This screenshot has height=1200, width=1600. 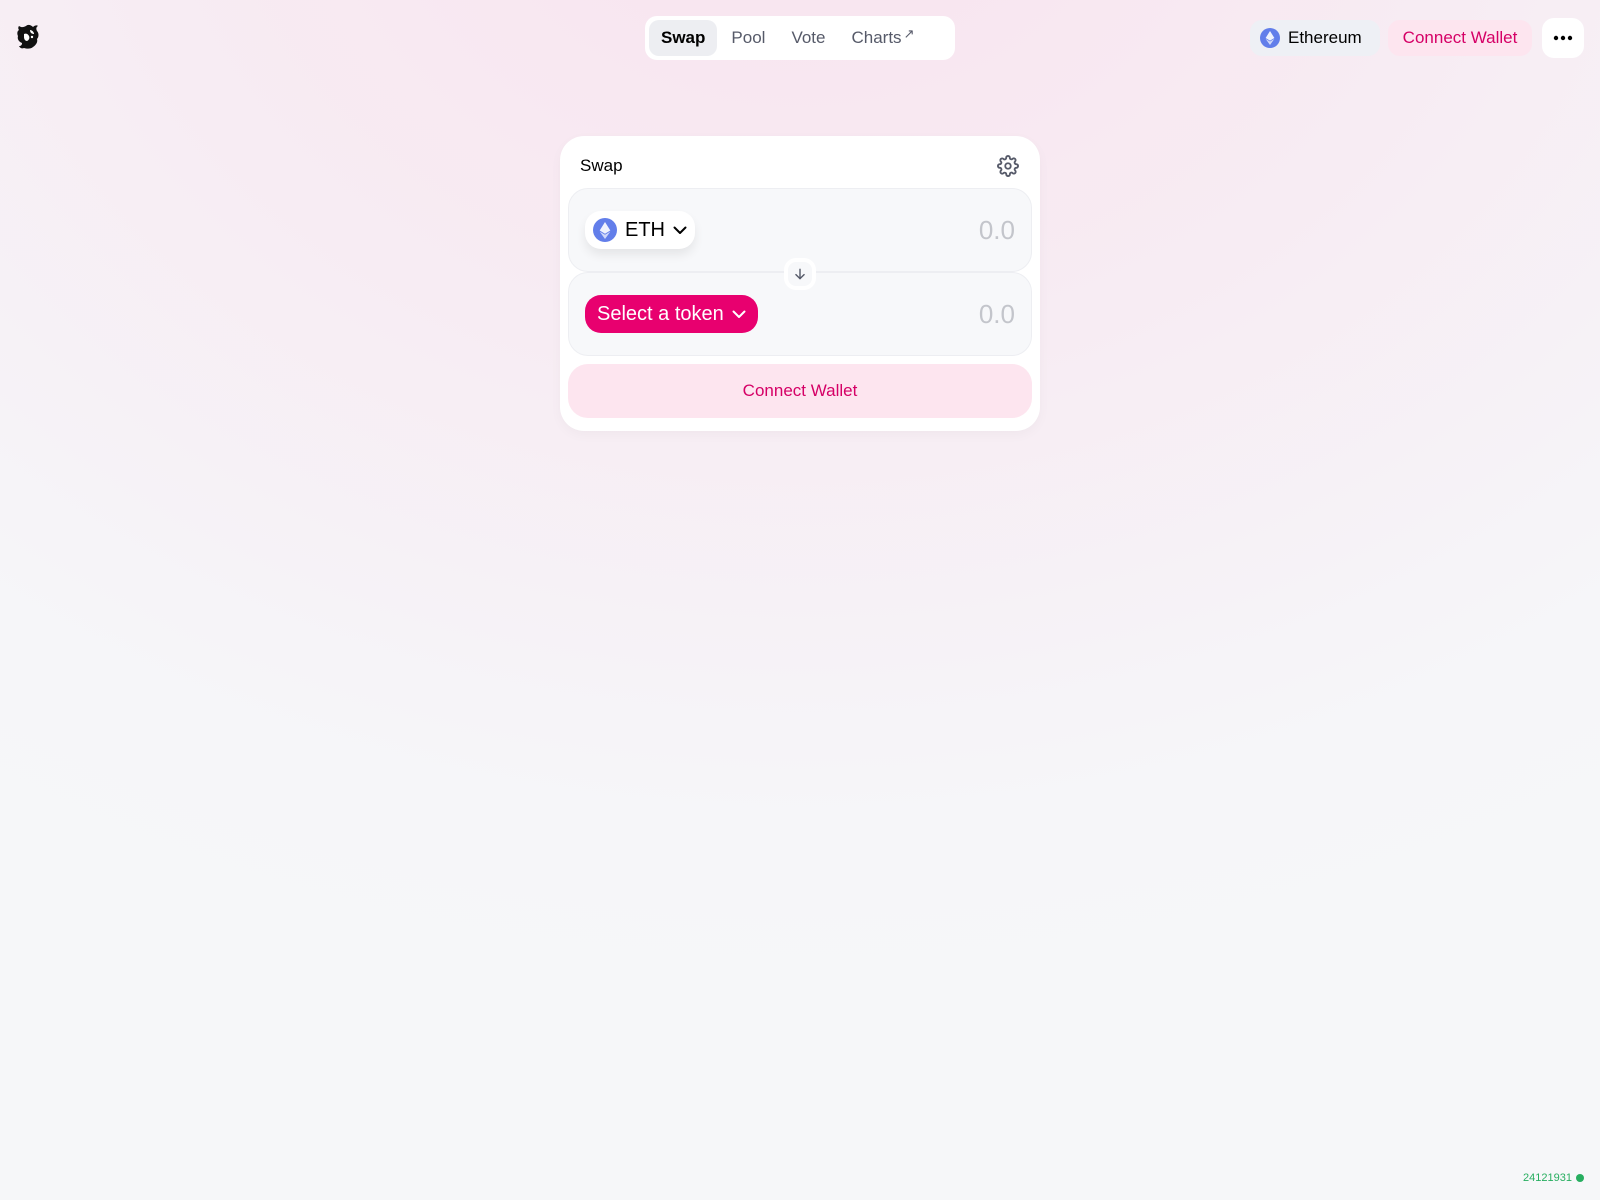 I want to click on tab-vote: Vote, so click(x=808, y=38).